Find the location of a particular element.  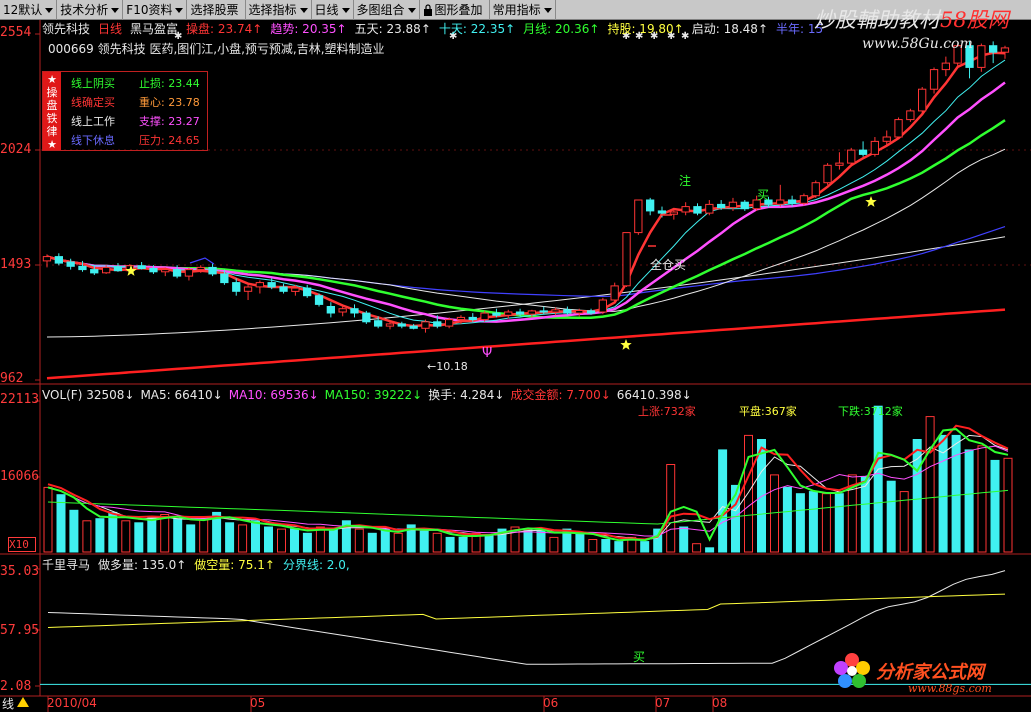

title-segment: 做多量: 135.0↑ is located at coordinates (142, 565).